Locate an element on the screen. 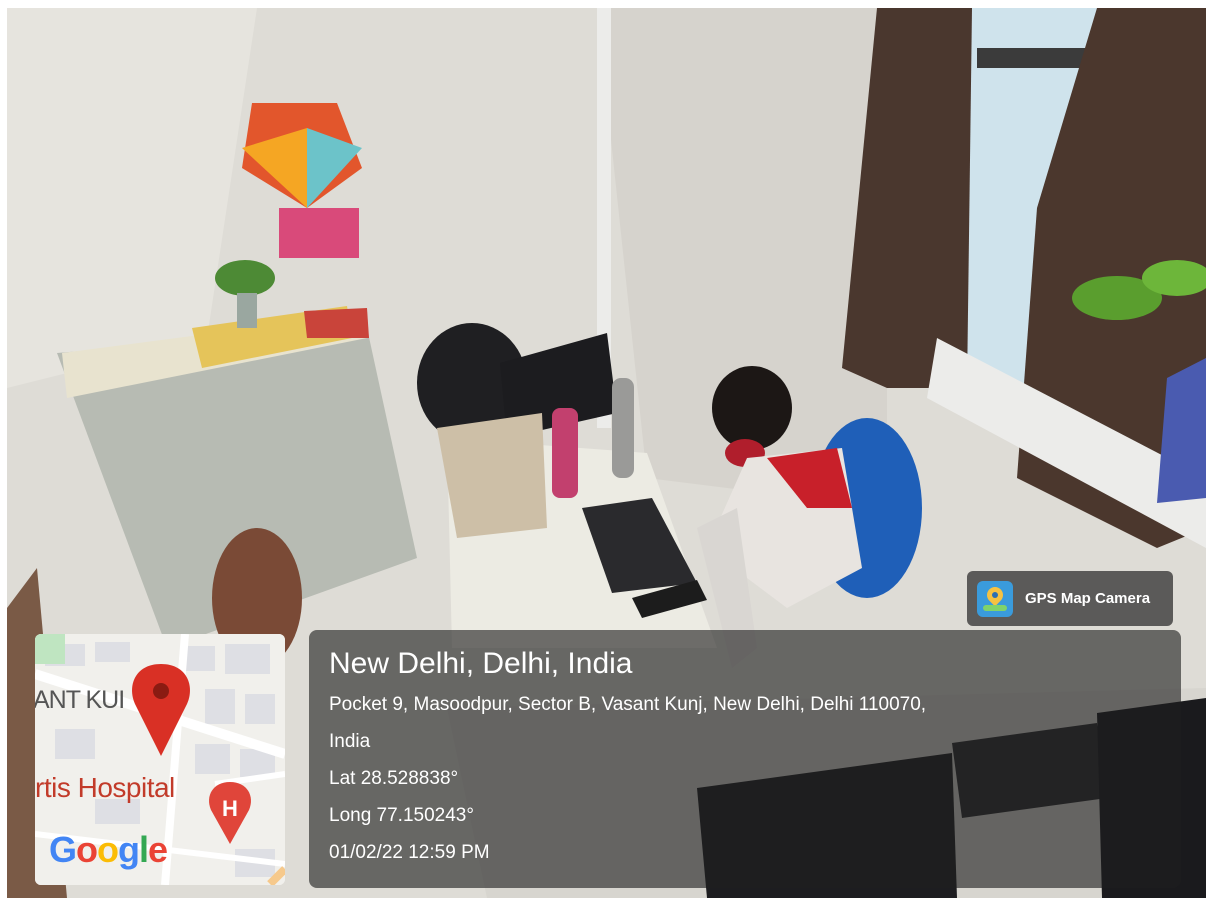 The width and height of the screenshot is (1213, 906). gps-map-camera-badge: GPS Map Camera is located at coordinates (1070, 598).